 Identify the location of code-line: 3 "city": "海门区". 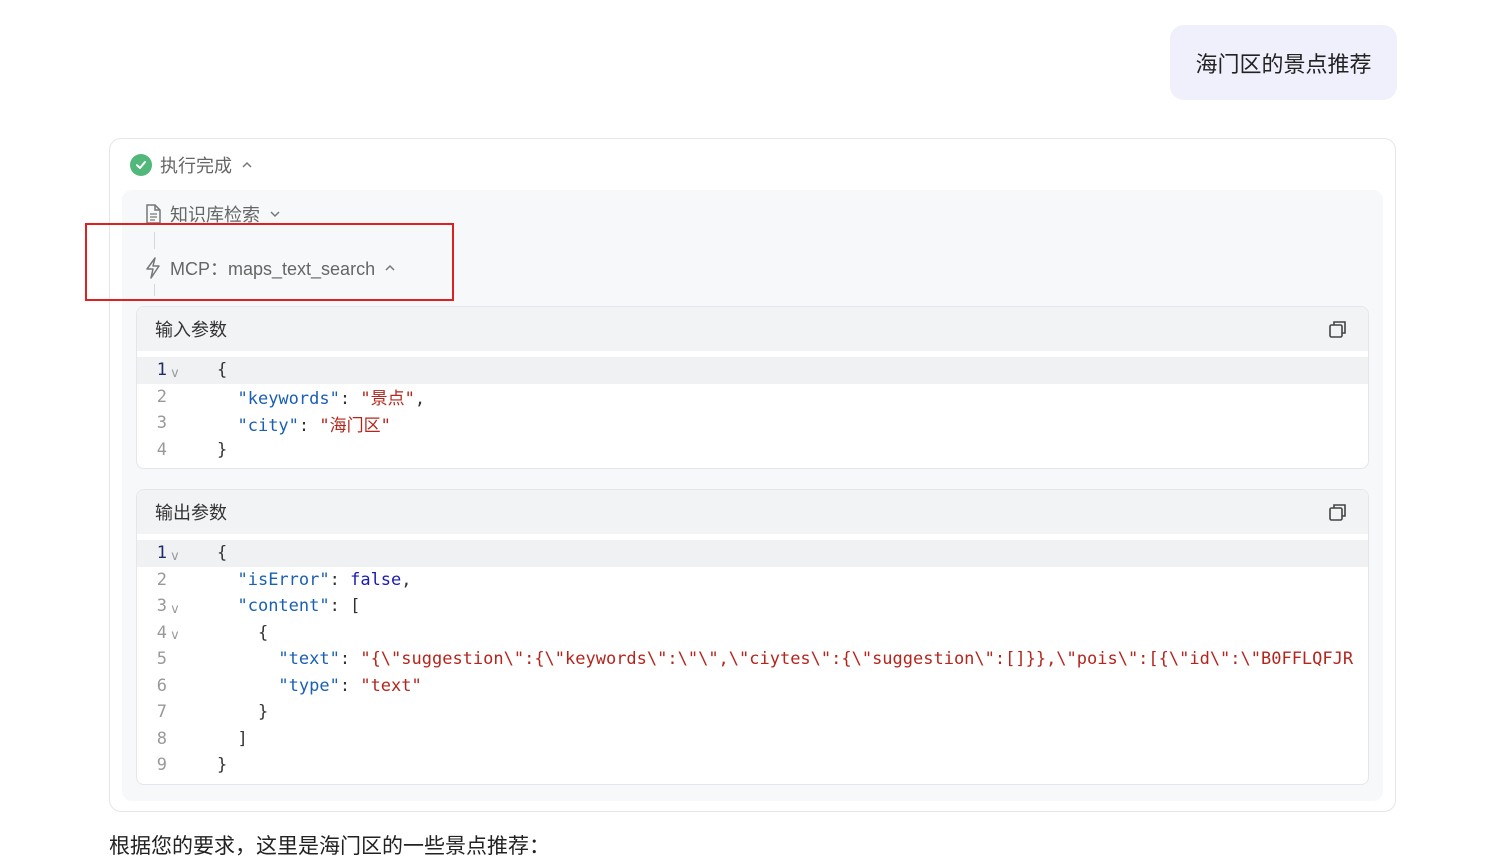
(752, 423).